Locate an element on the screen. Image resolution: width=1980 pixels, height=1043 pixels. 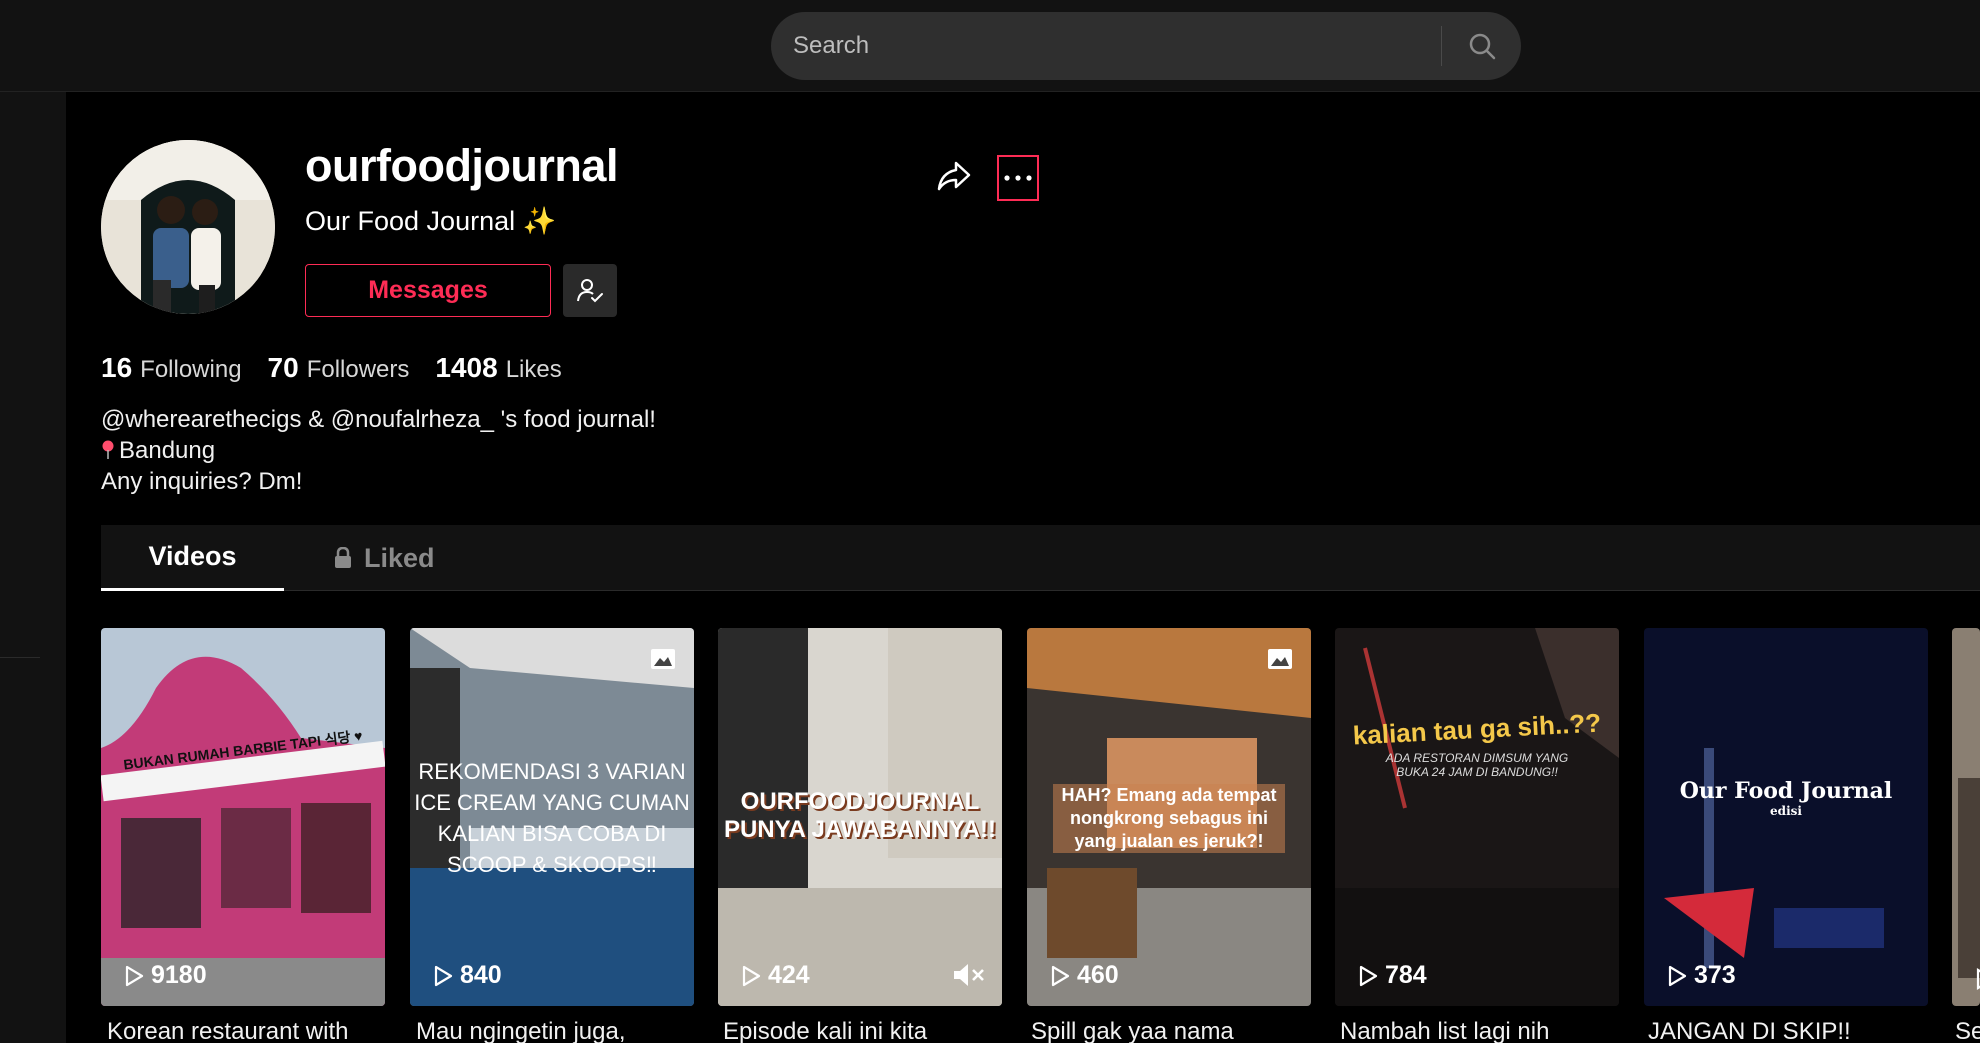
more-icon is located at coordinates (1018, 178).